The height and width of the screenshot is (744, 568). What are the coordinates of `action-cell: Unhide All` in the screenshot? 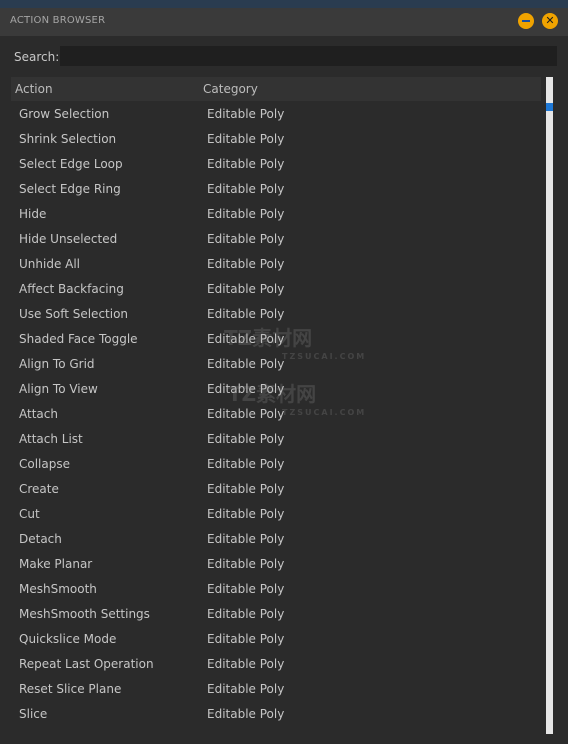 It's located at (50, 264).